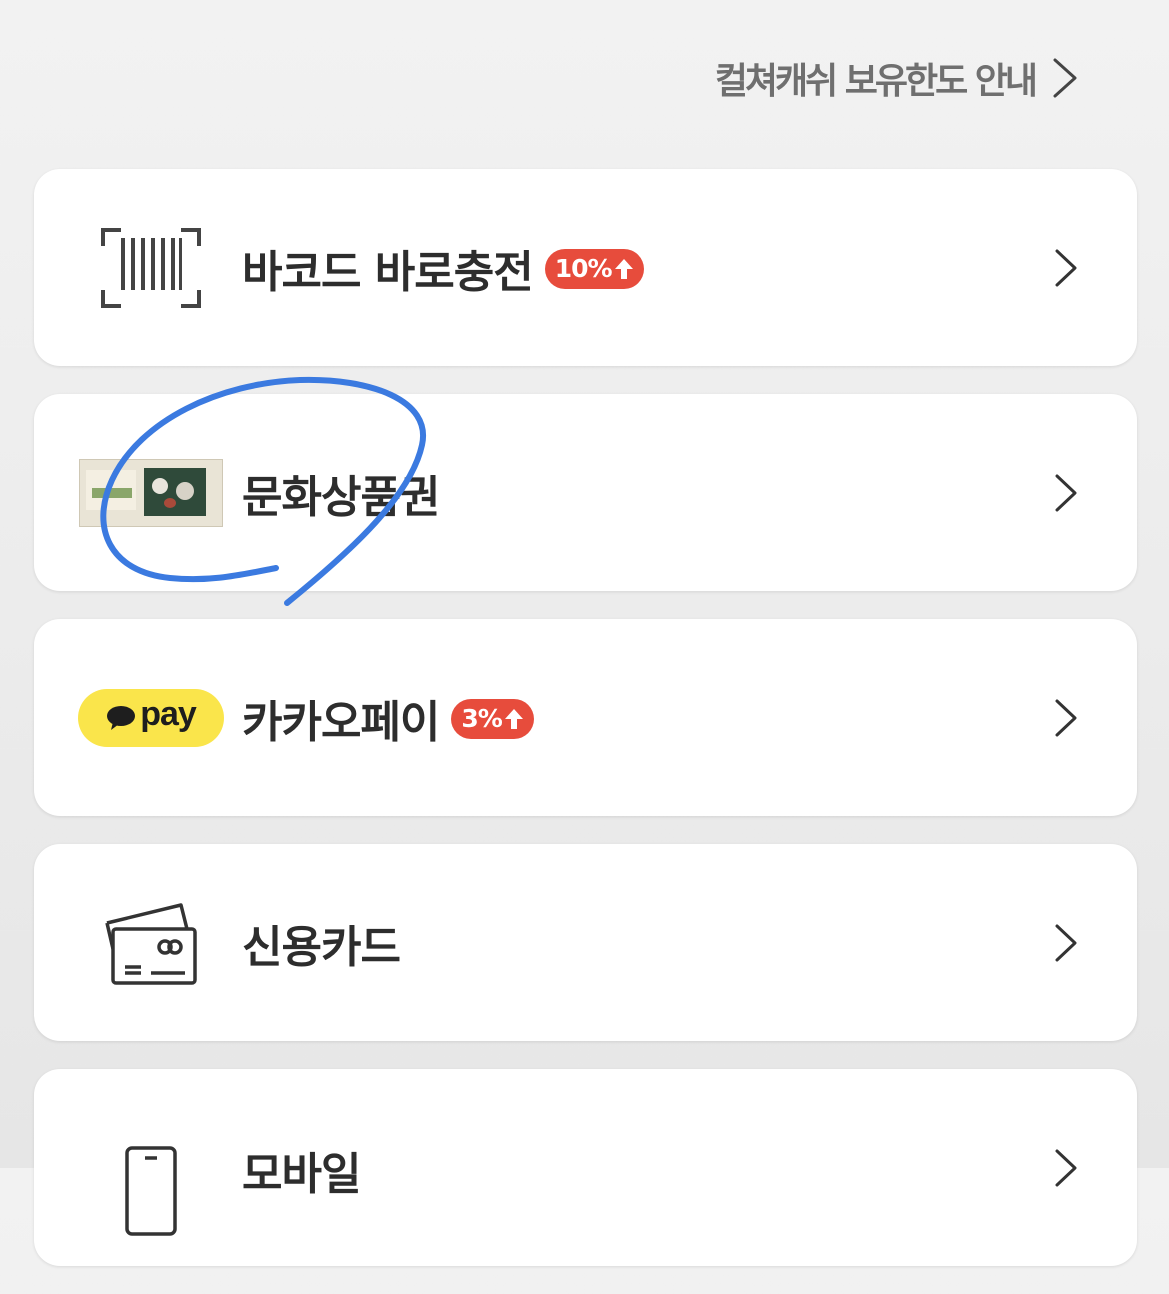  I want to click on gift-certificate-image, so click(151, 492).